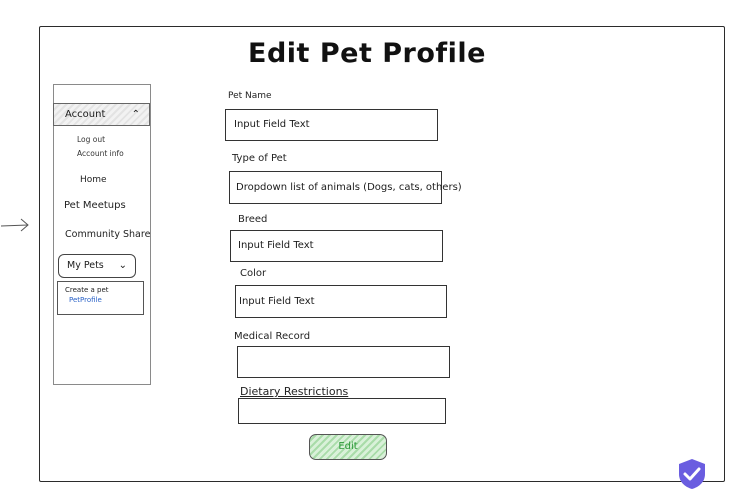 This screenshot has width=734, height=490. Describe the element at coordinates (85, 265) in the screenshot. I see `my-pets-label: My Pets` at that location.